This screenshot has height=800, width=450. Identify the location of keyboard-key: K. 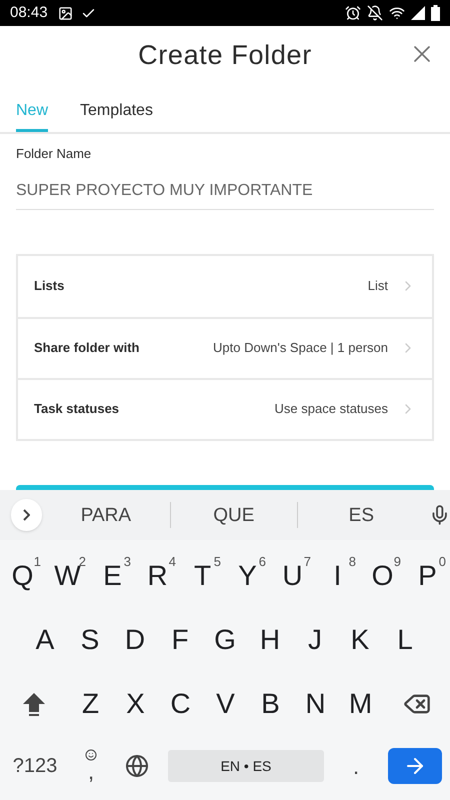
(360, 640).